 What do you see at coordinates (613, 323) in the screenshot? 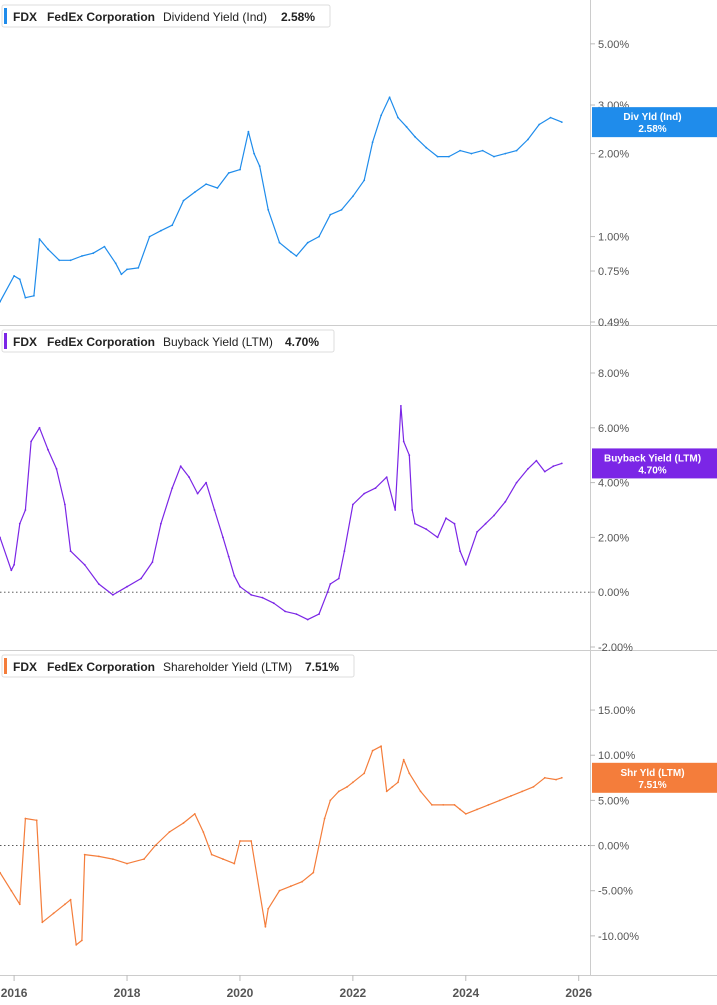
I see `y-tick-label: 0.49%` at bounding box center [613, 323].